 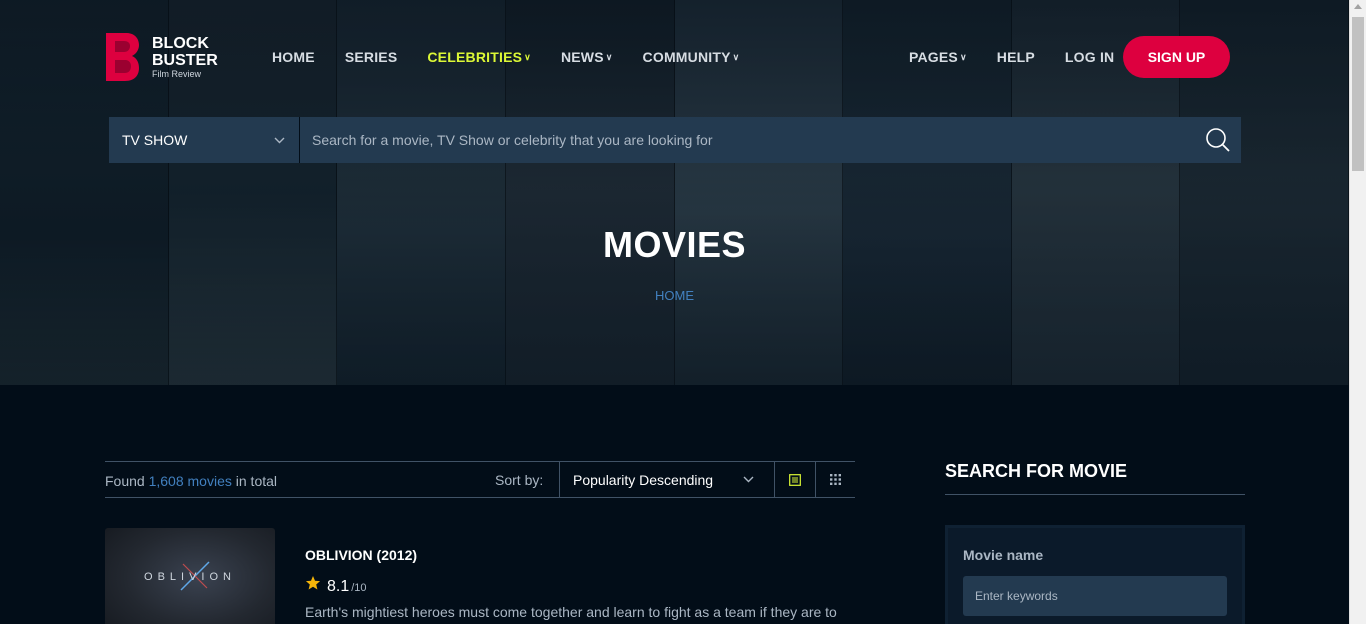 What do you see at coordinates (185, 60) in the screenshot?
I see `logo-line2: BUSTER` at bounding box center [185, 60].